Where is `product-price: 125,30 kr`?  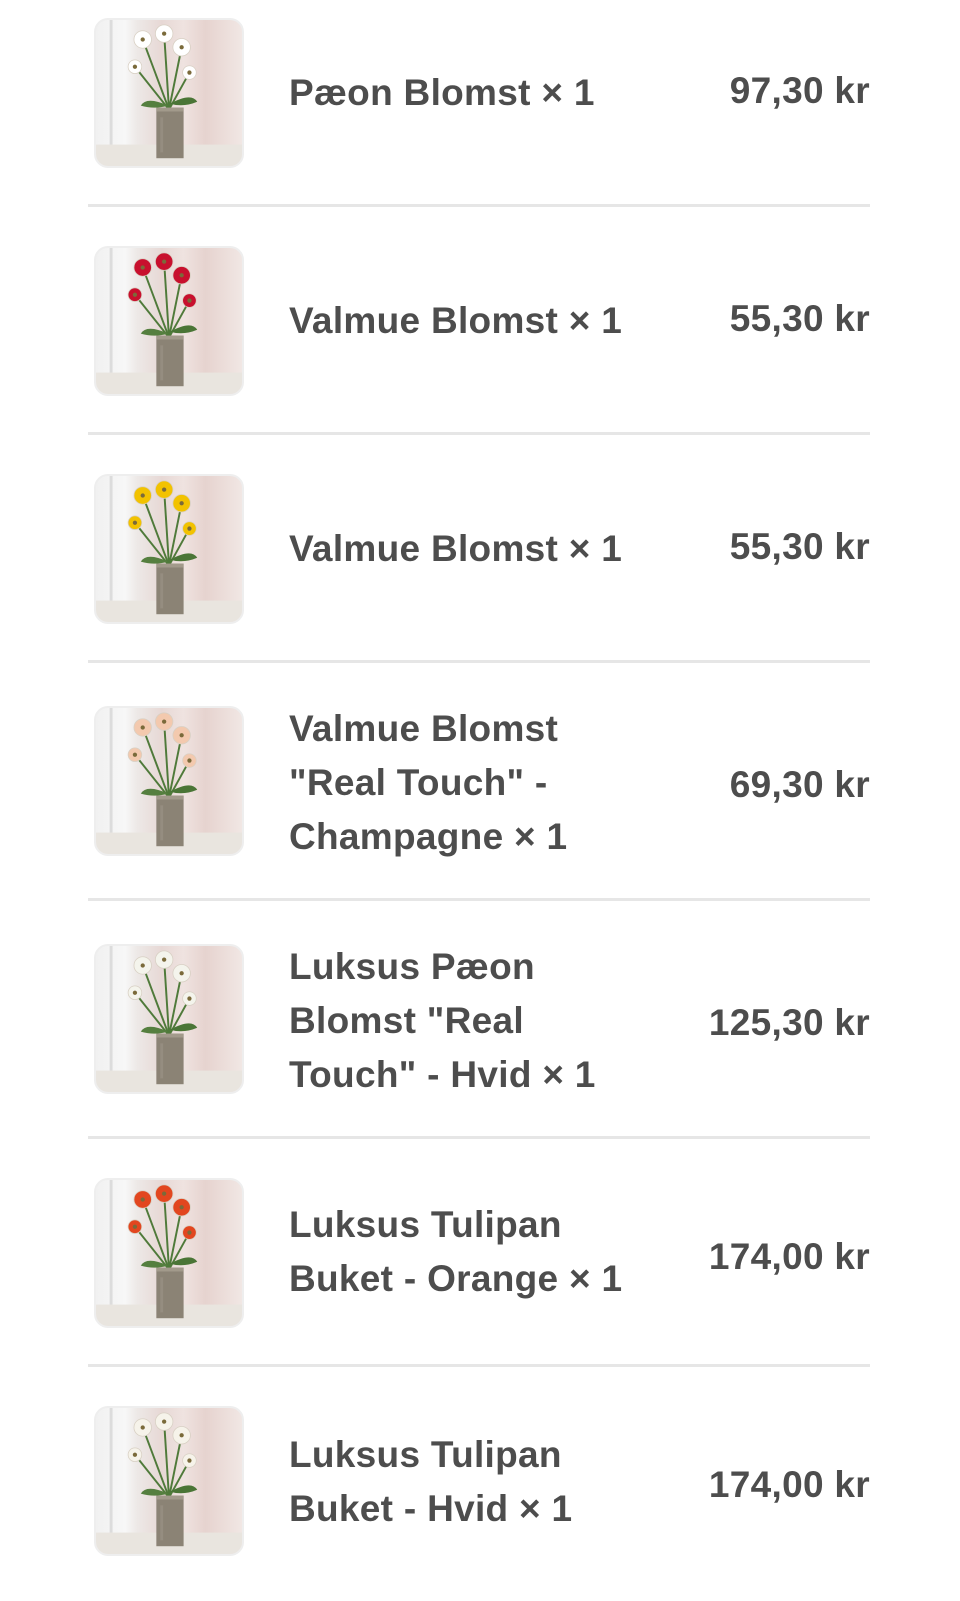 product-price: 125,30 kr is located at coordinates (789, 1022).